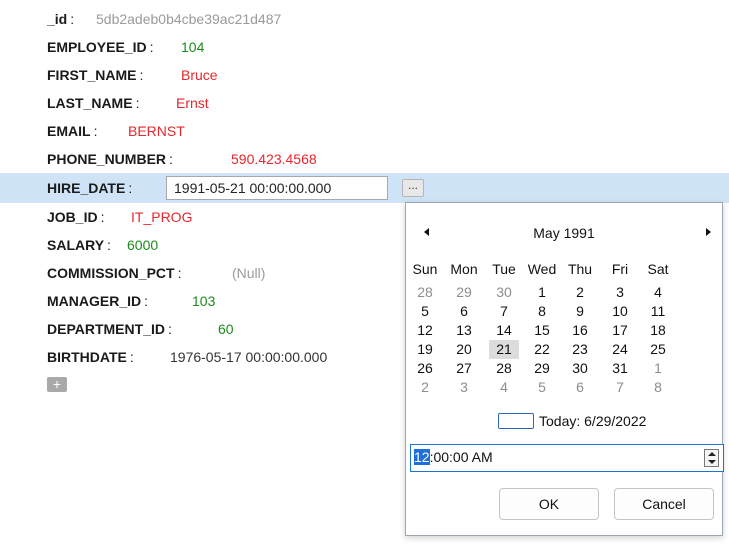 This screenshot has width=729, height=544. I want to click on cancel-button: Cancel, so click(664, 504).